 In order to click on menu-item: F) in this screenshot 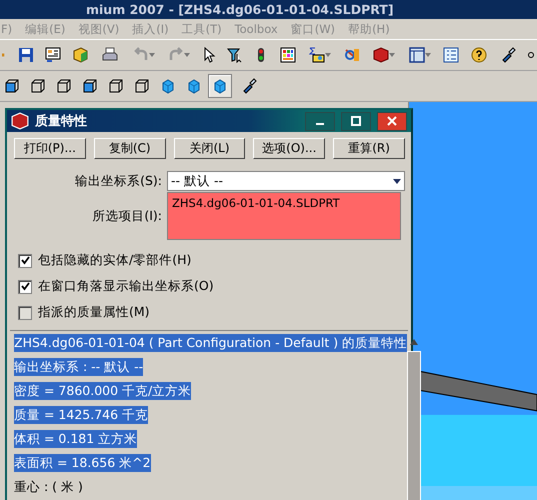, I will do `click(6, 29)`.